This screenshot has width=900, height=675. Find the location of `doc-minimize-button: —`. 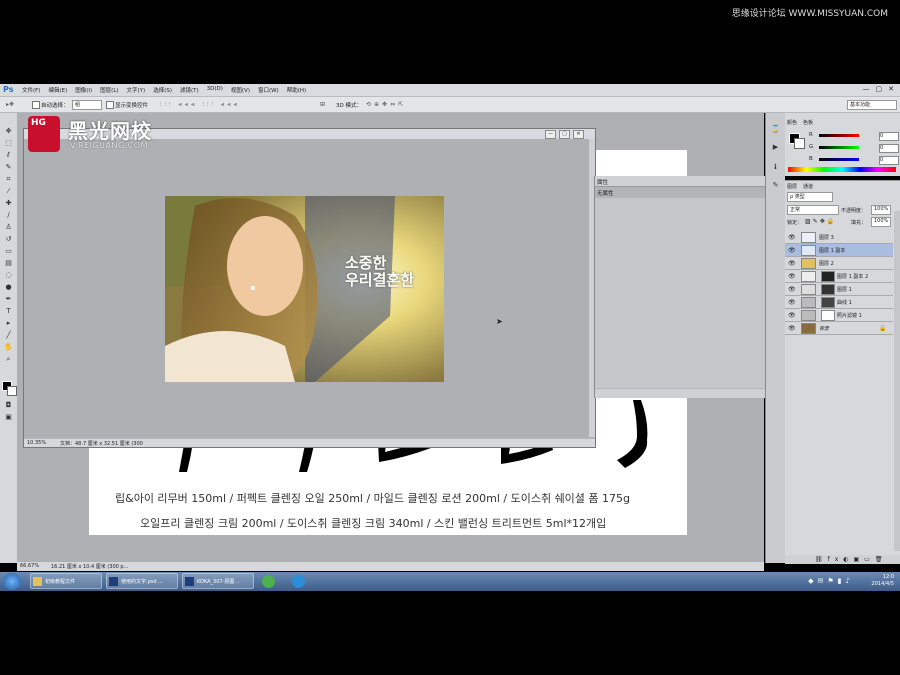

doc-minimize-button: — is located at coordinates (550, 134).